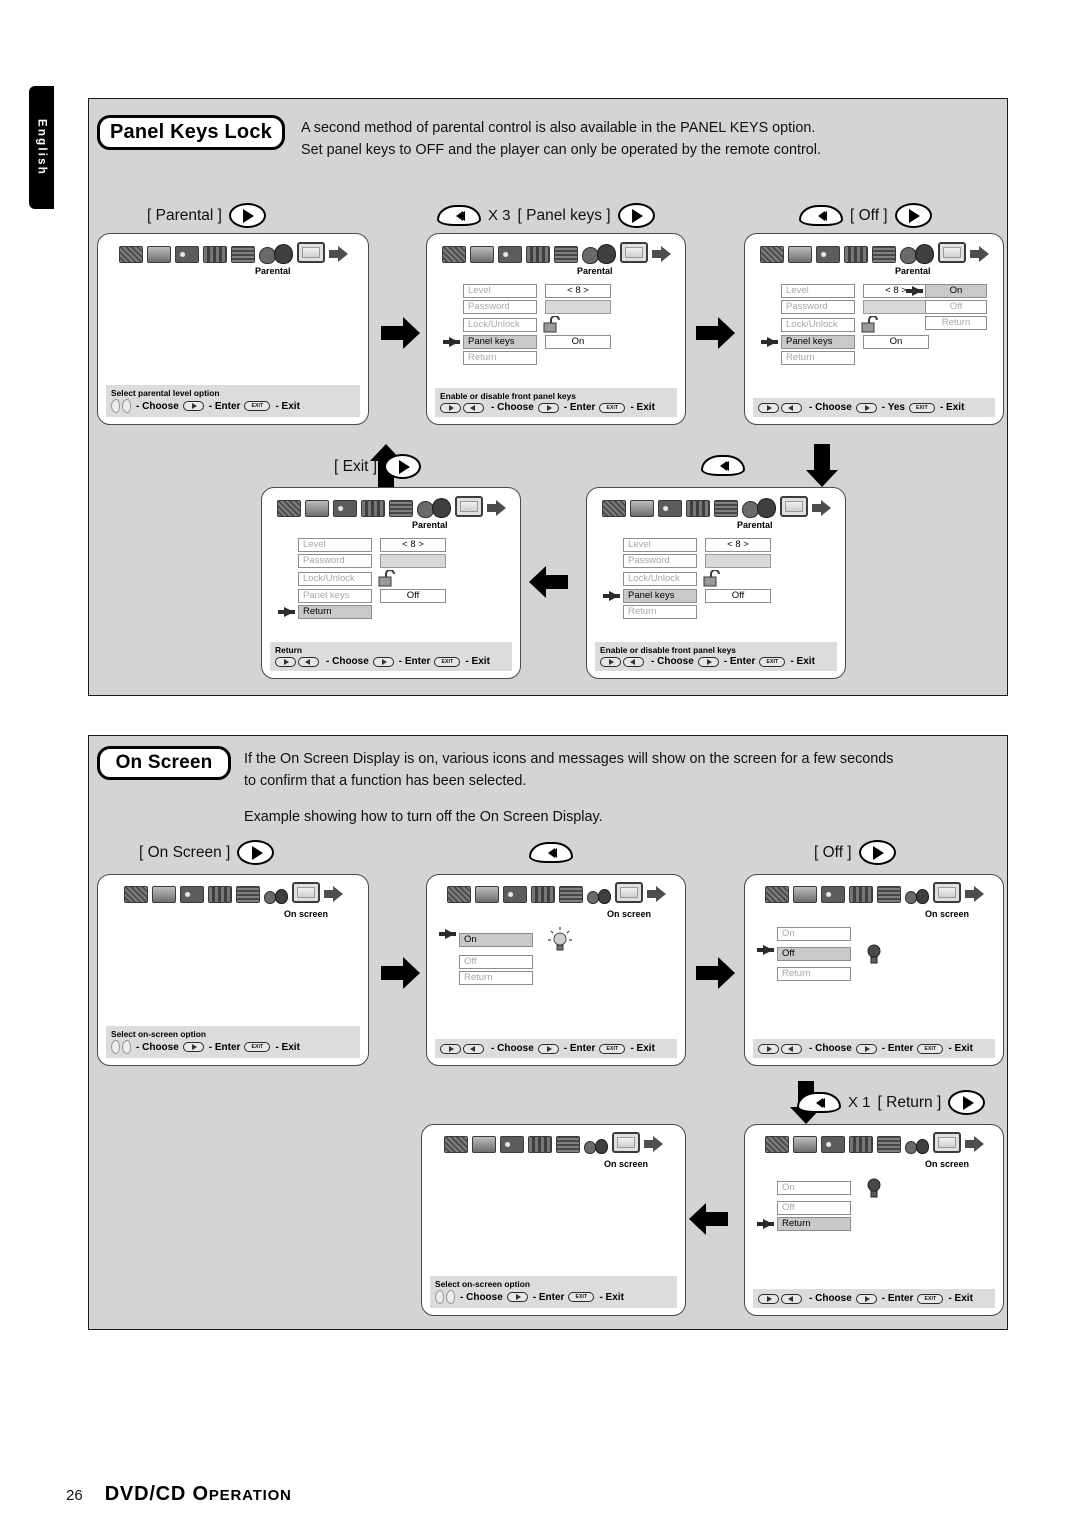 This screenshot has width=1080, height=1528. Describe the element at coordinates (755, 525) in the screenshot. I see `selected-icon-label: Parental` at that location.